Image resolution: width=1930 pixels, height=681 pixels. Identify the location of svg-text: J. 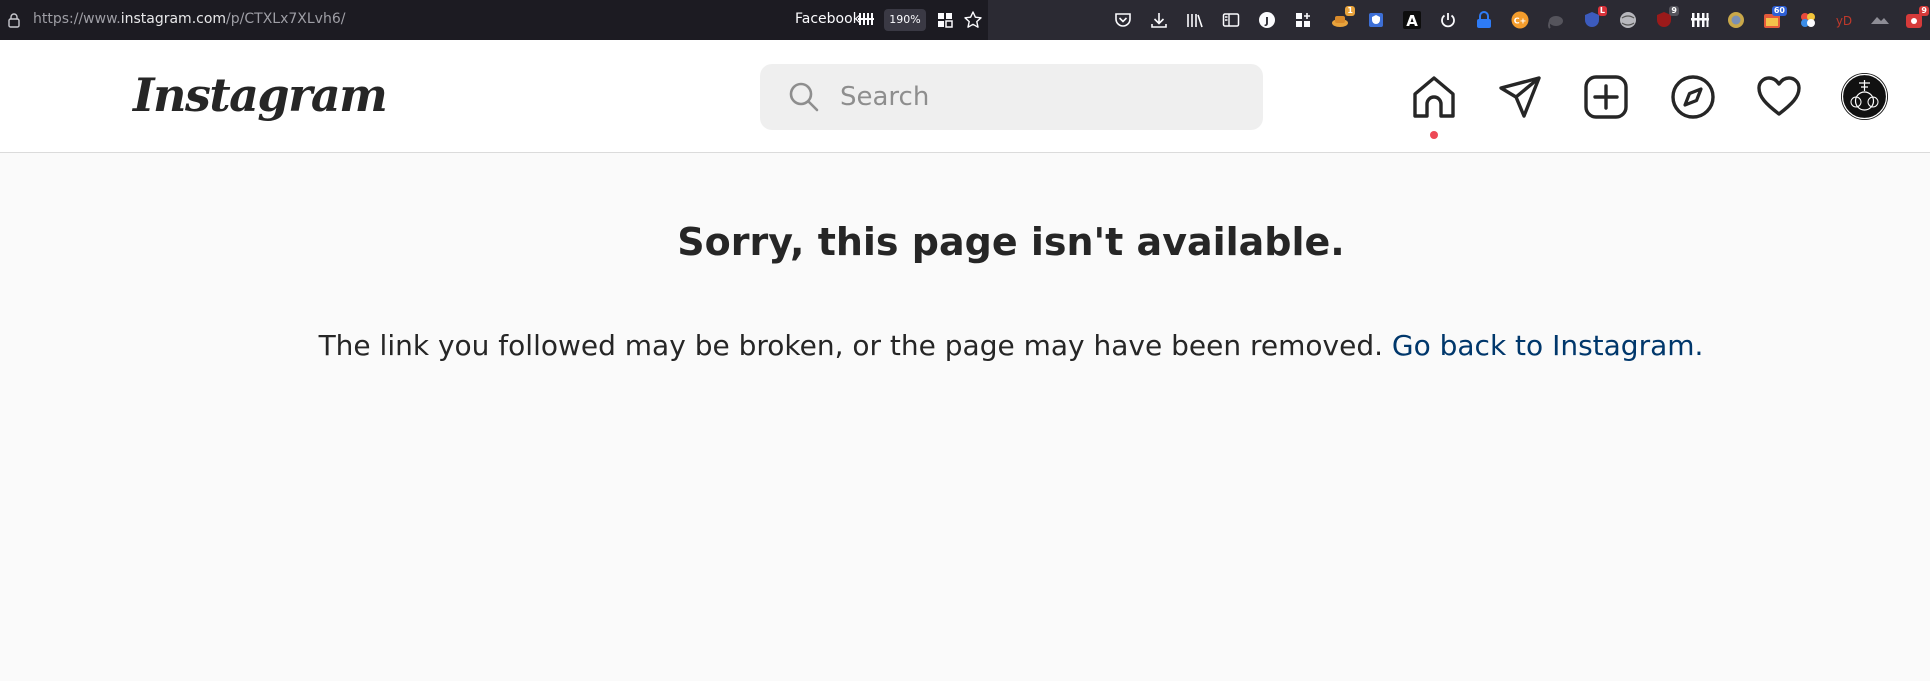
(1266, 21).